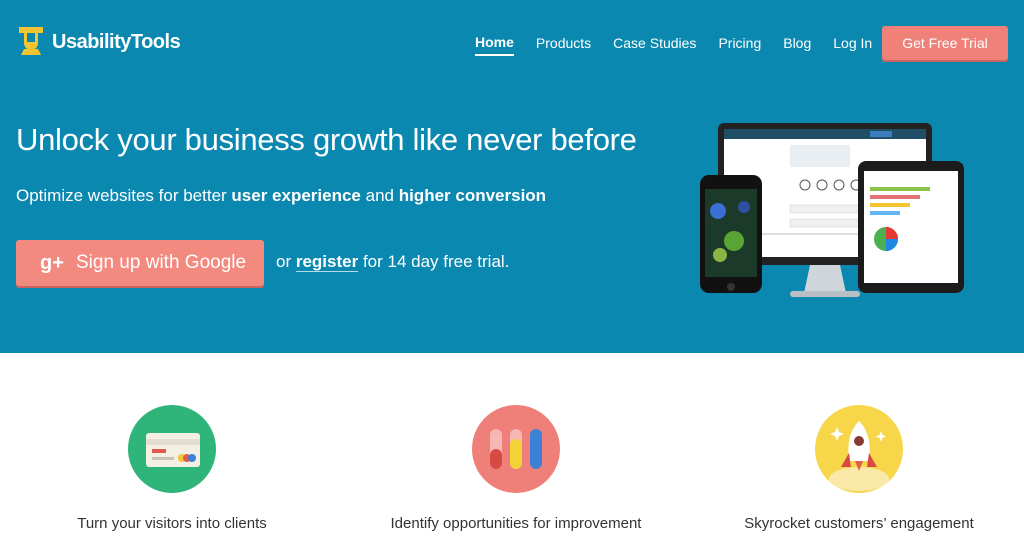  I want to click on nav-case-studies: Case Studies, so click(654, 45).